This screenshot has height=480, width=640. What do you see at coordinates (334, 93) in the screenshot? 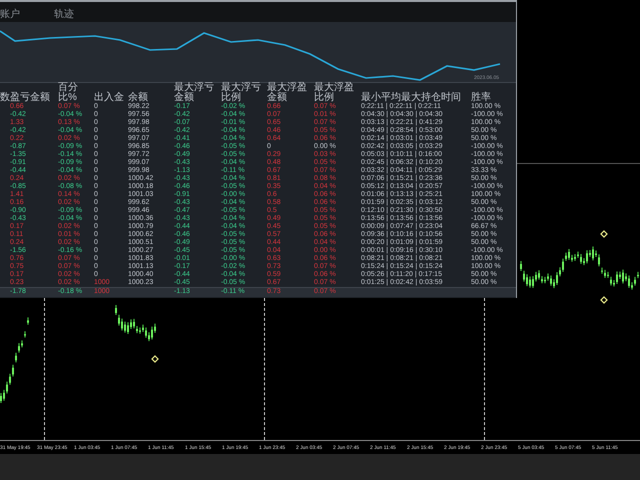
I see `column-header: 最大浮盈比例` at bounding box center [334, 93].